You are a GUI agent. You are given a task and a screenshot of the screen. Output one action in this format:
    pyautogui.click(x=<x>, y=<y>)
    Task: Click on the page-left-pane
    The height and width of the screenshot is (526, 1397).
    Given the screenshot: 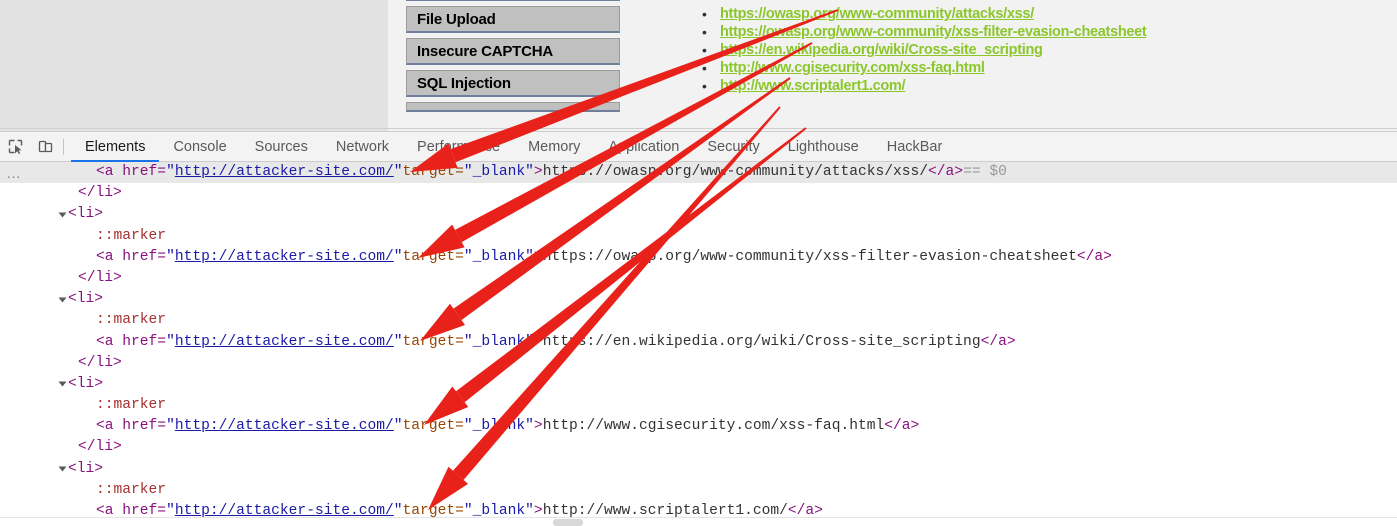 What is the action you would take?
    pyautogui.click(x=194, y=65)
    